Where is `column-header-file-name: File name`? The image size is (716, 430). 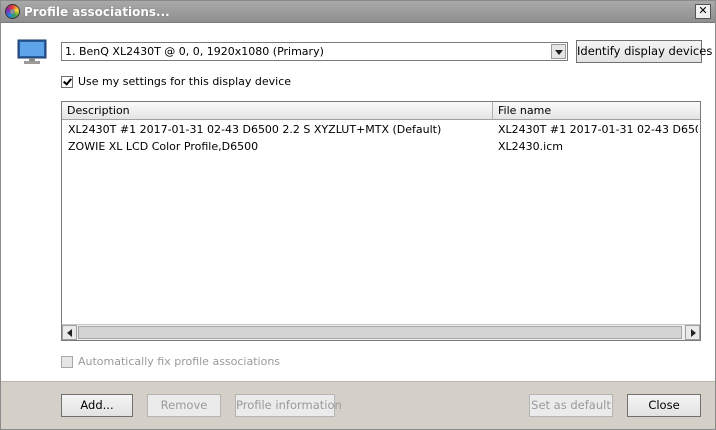
column-header-file-name: File name is located at coordinates (596, 111).